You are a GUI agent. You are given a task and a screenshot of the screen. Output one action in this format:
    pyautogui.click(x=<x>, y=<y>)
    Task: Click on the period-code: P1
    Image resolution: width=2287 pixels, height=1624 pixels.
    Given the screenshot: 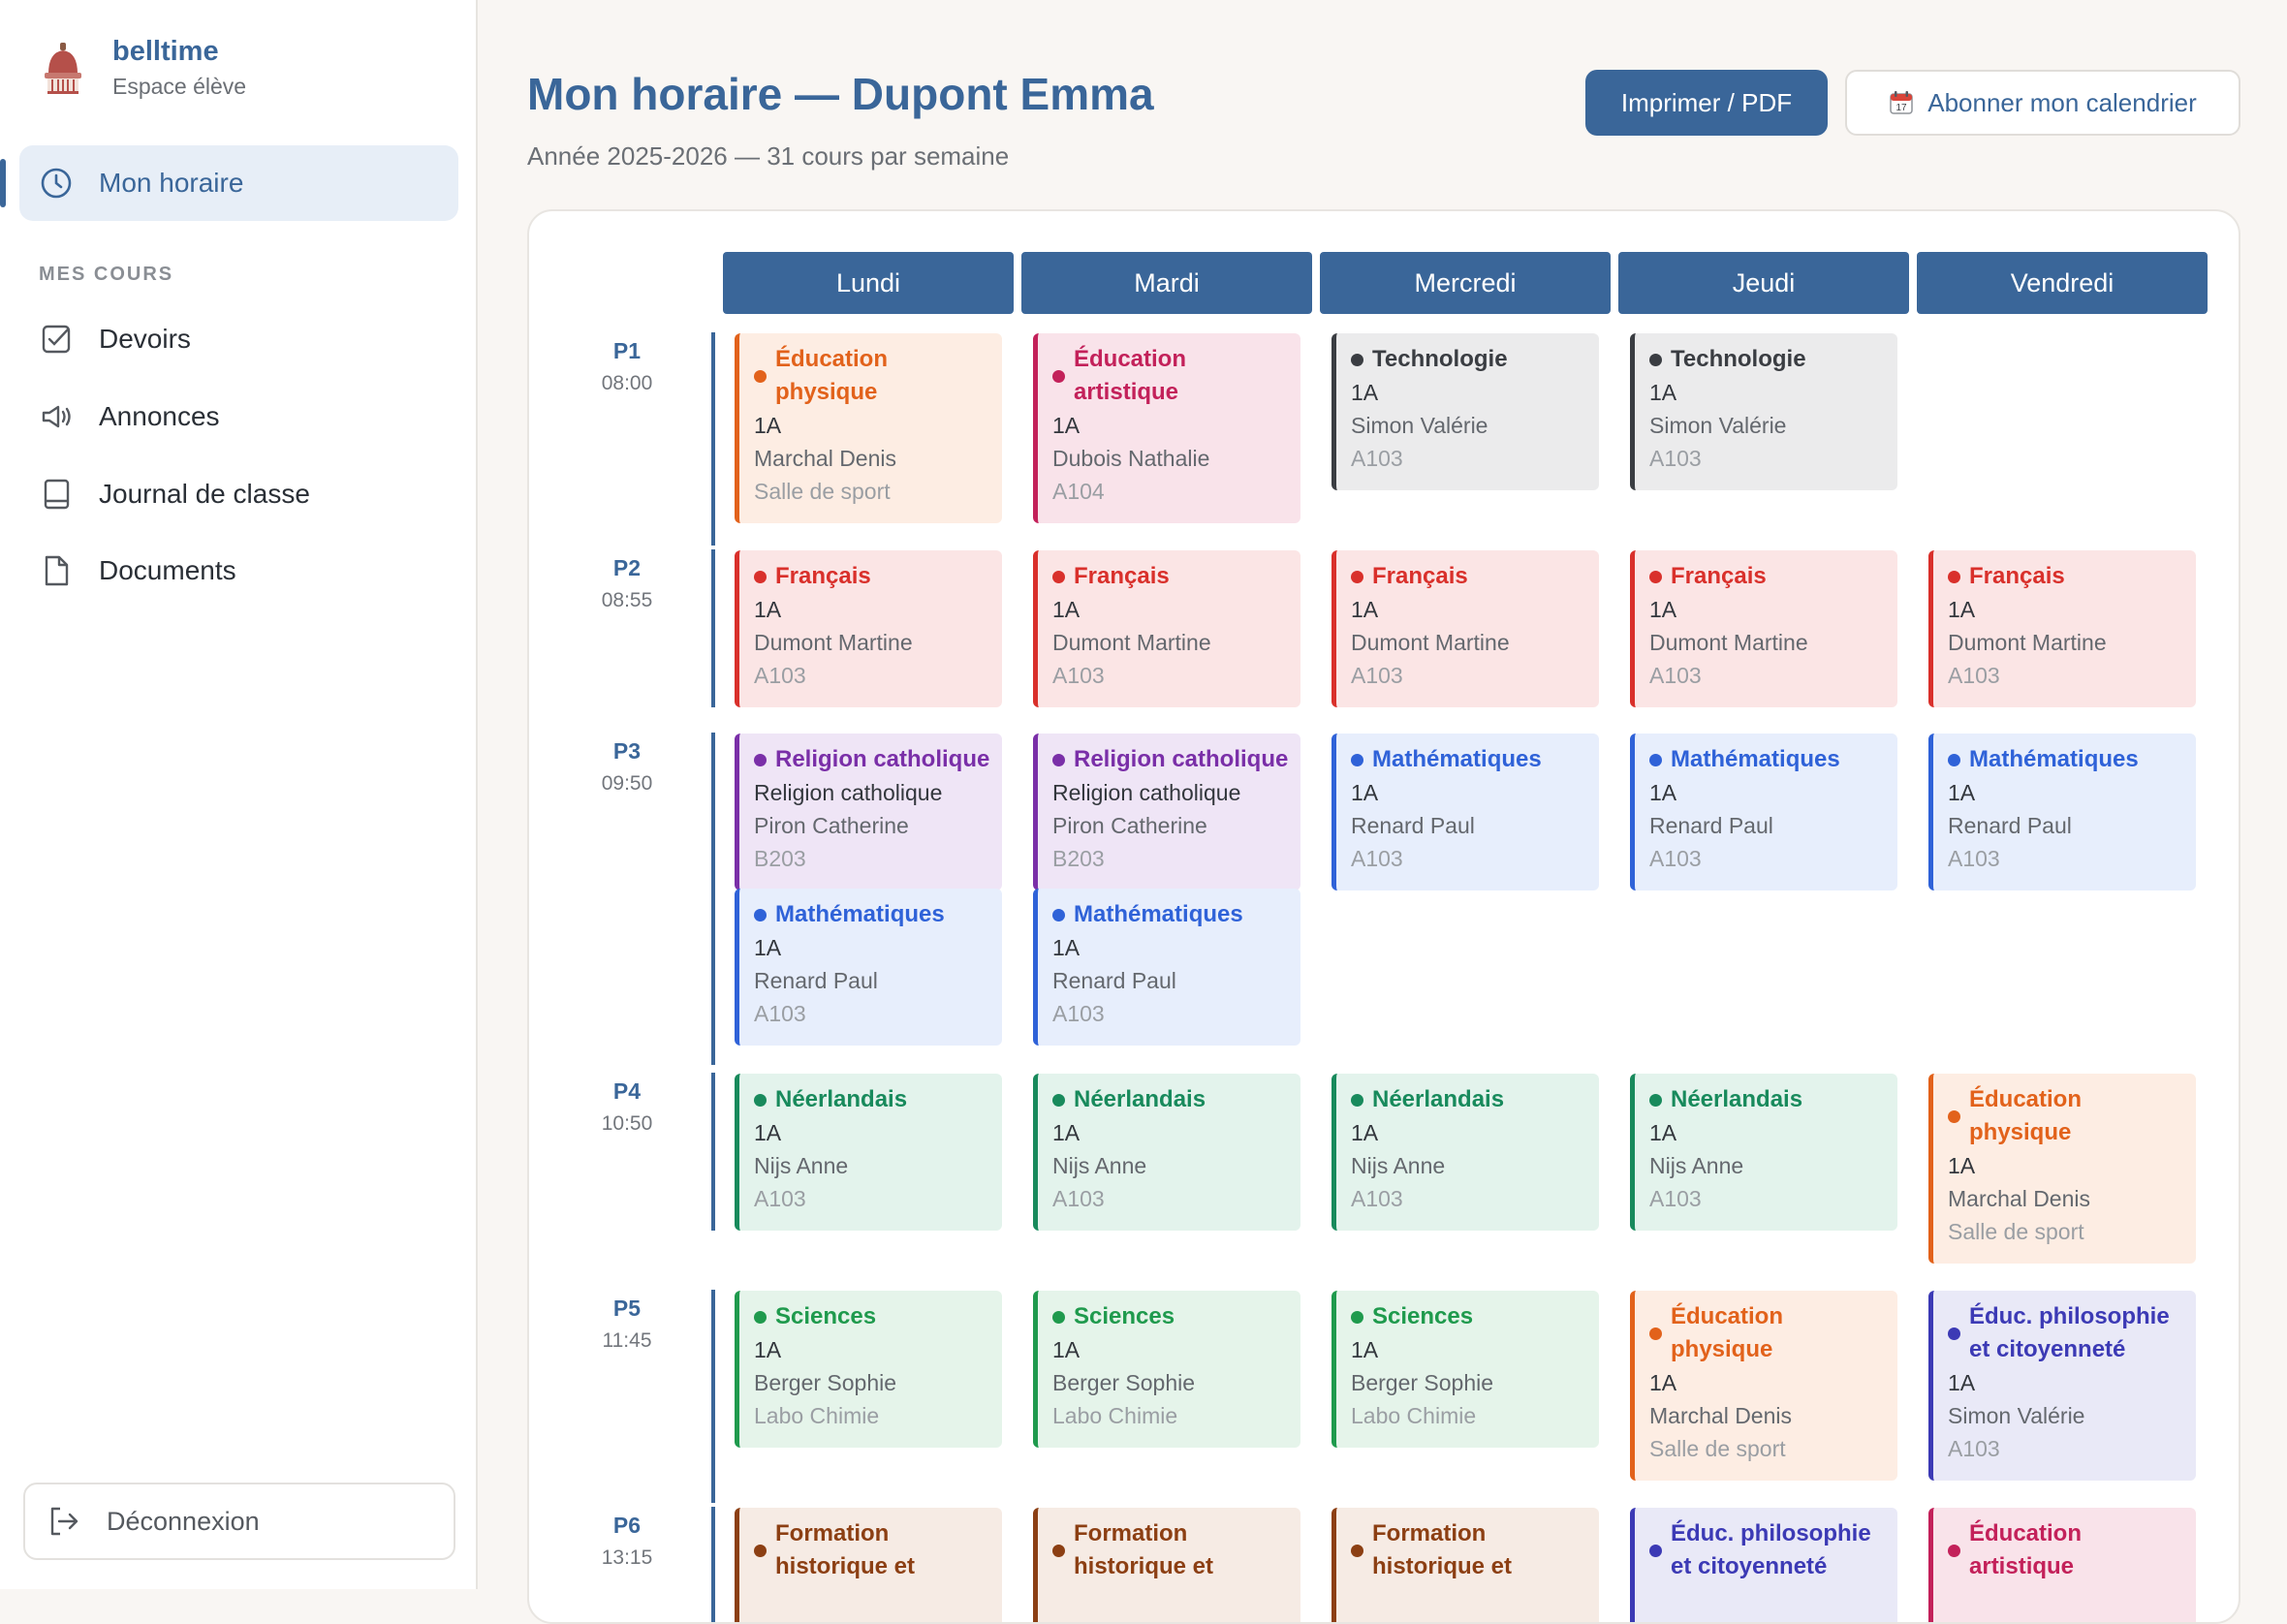 What is the action you would take?
    pyautogui.click(x=627, y=350)
    